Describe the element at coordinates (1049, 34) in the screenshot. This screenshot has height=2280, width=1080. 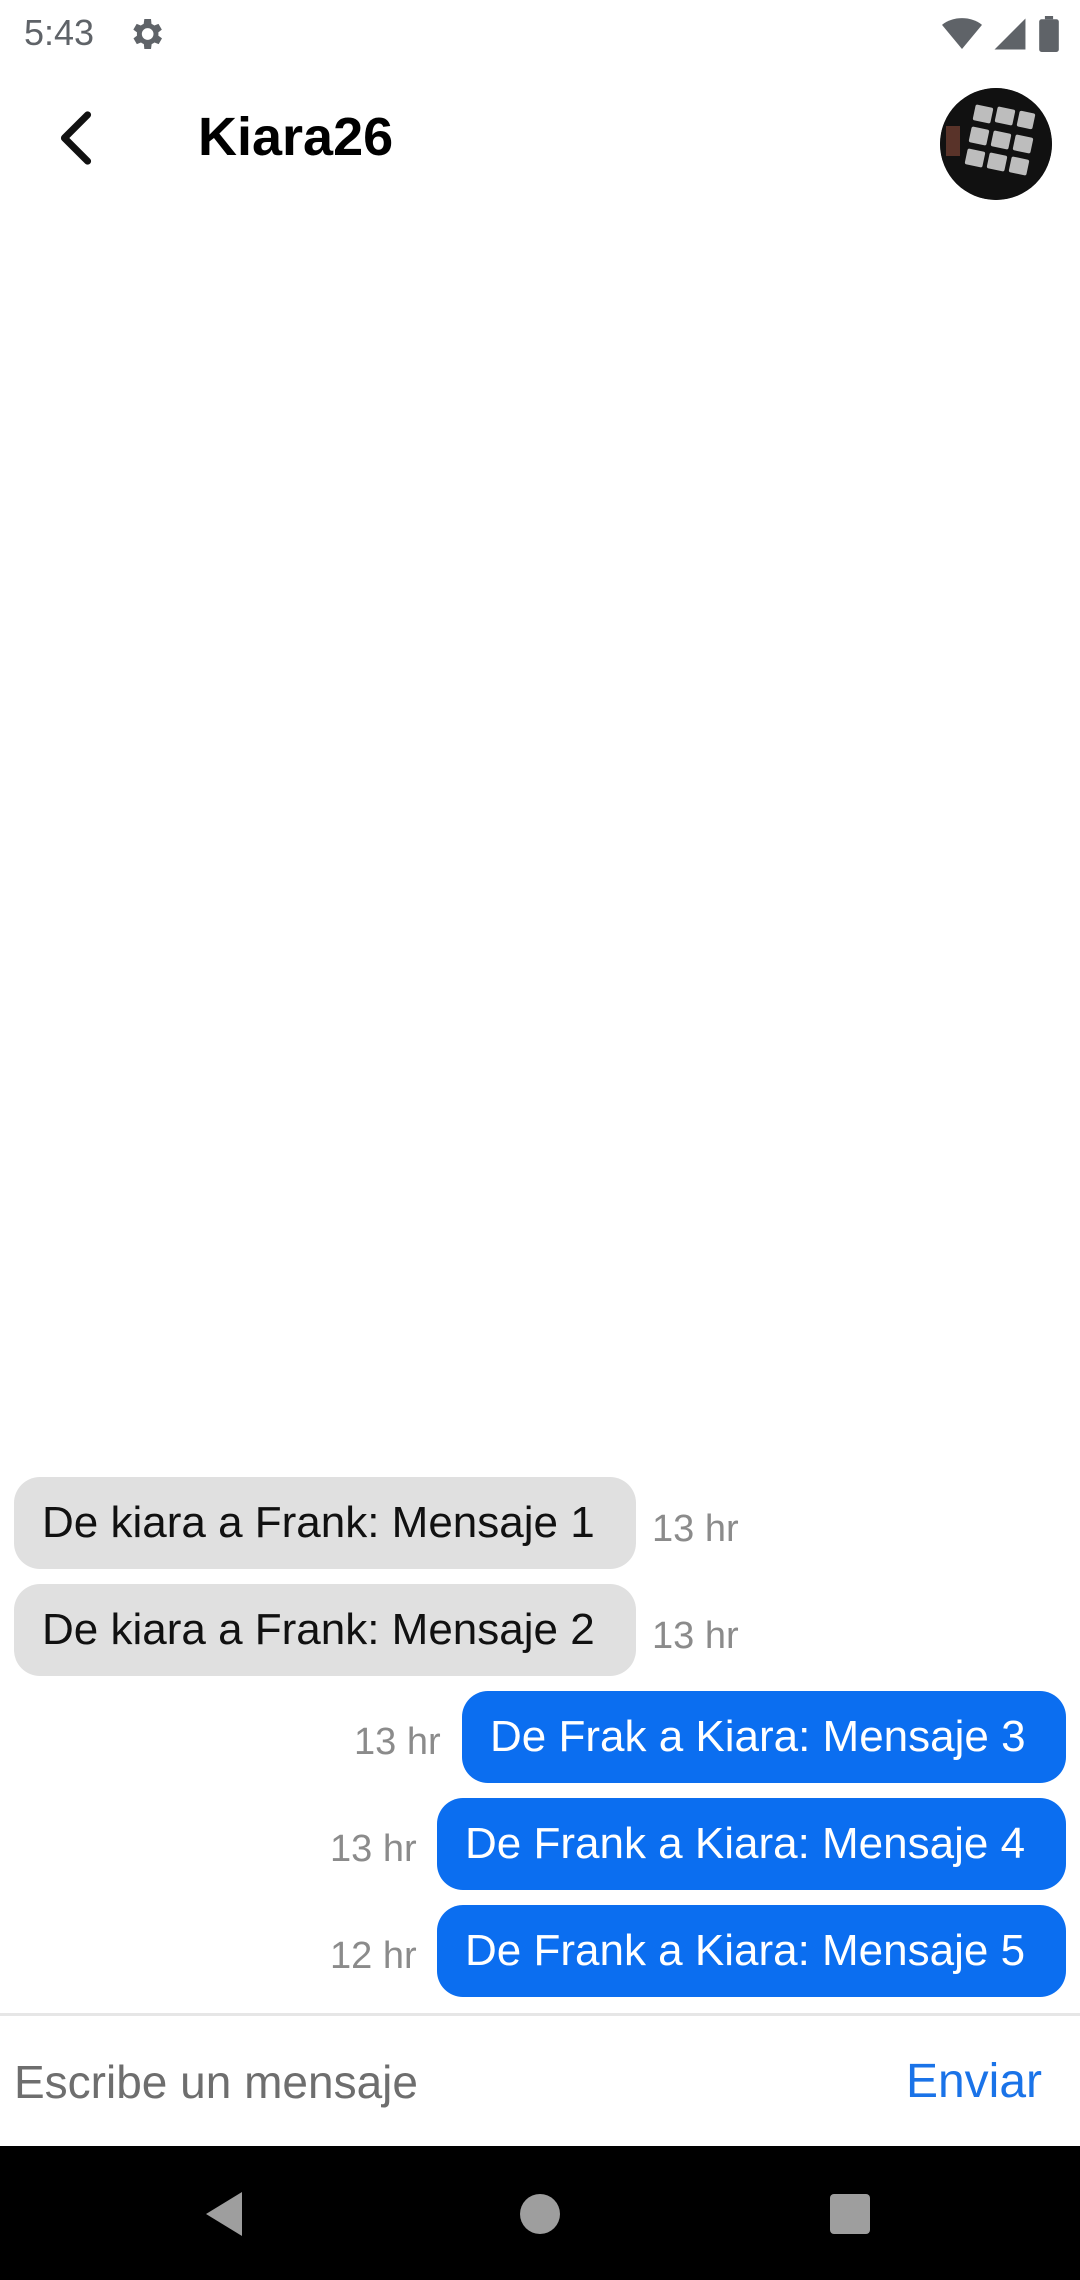
I see `battery-icon` at that location.